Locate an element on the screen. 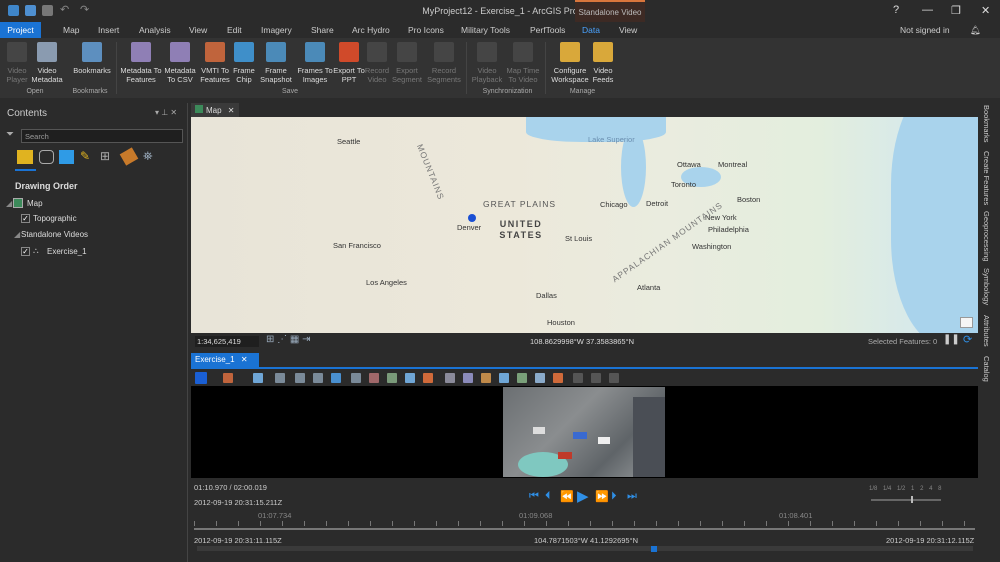  sign-in-status: Not signed in is located at coordinates (925, 30).